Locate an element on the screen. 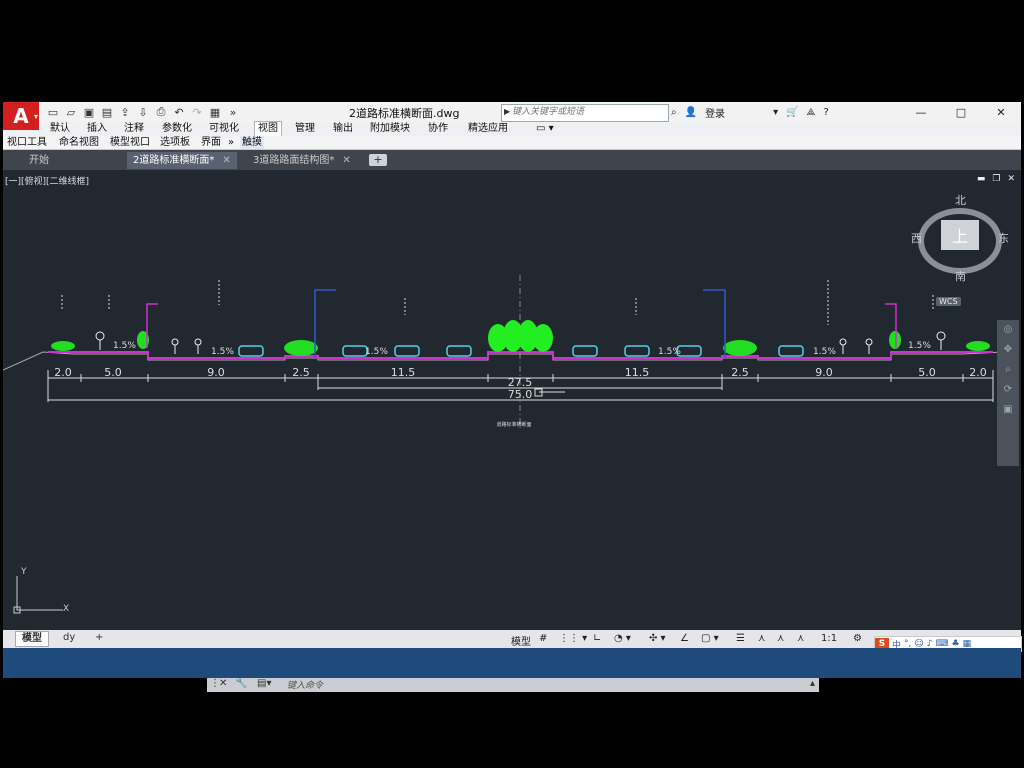 Image resolution: width=1024 pixels, height=768 pixels. ribbon-toggle-icon: ▭ ▾ is located at coordinates (545, 129).